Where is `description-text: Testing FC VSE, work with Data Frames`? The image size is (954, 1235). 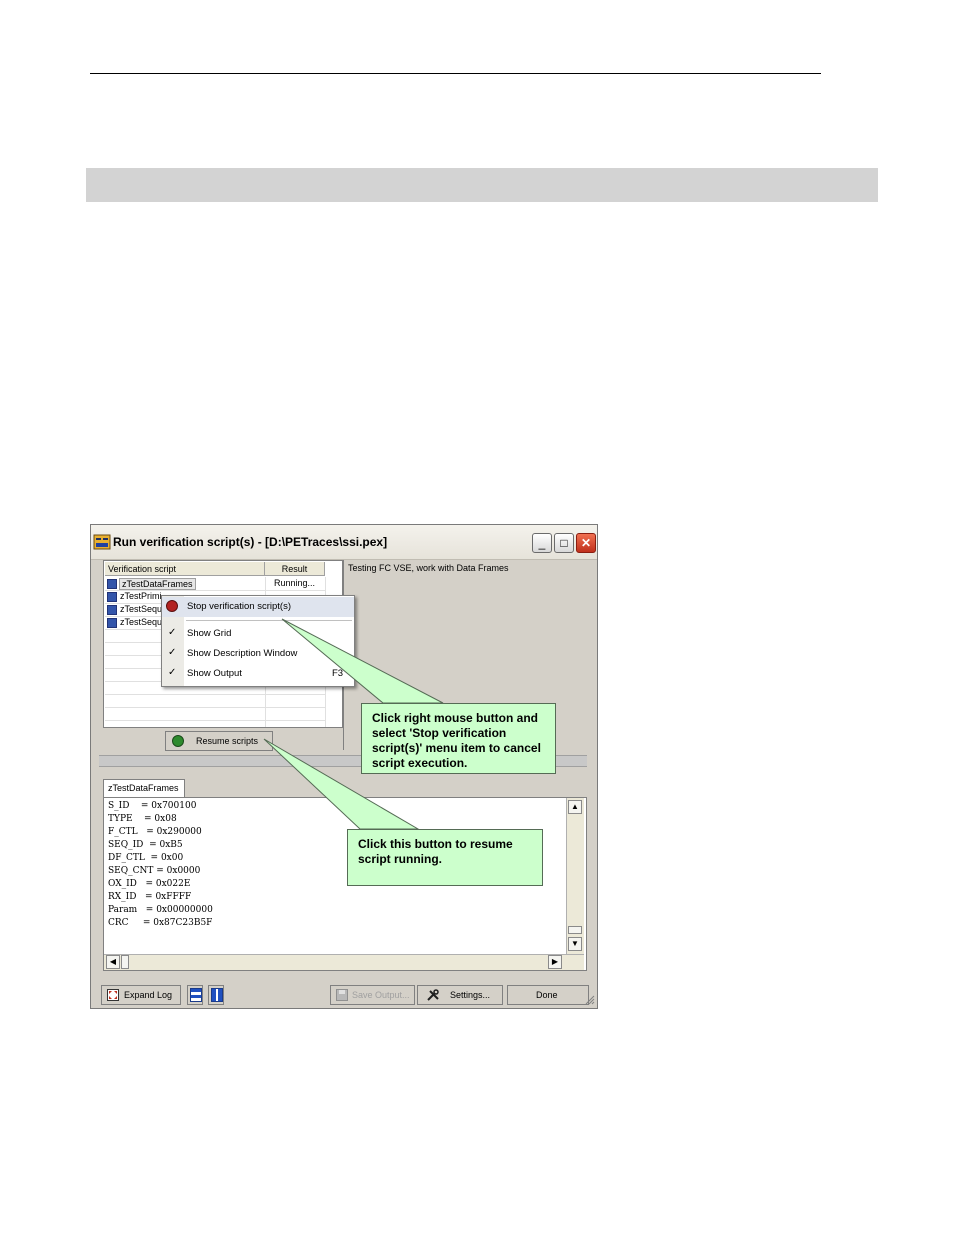
description-text: Testing FC VSE, work with Data Frames is located at coordinates (428, 568).